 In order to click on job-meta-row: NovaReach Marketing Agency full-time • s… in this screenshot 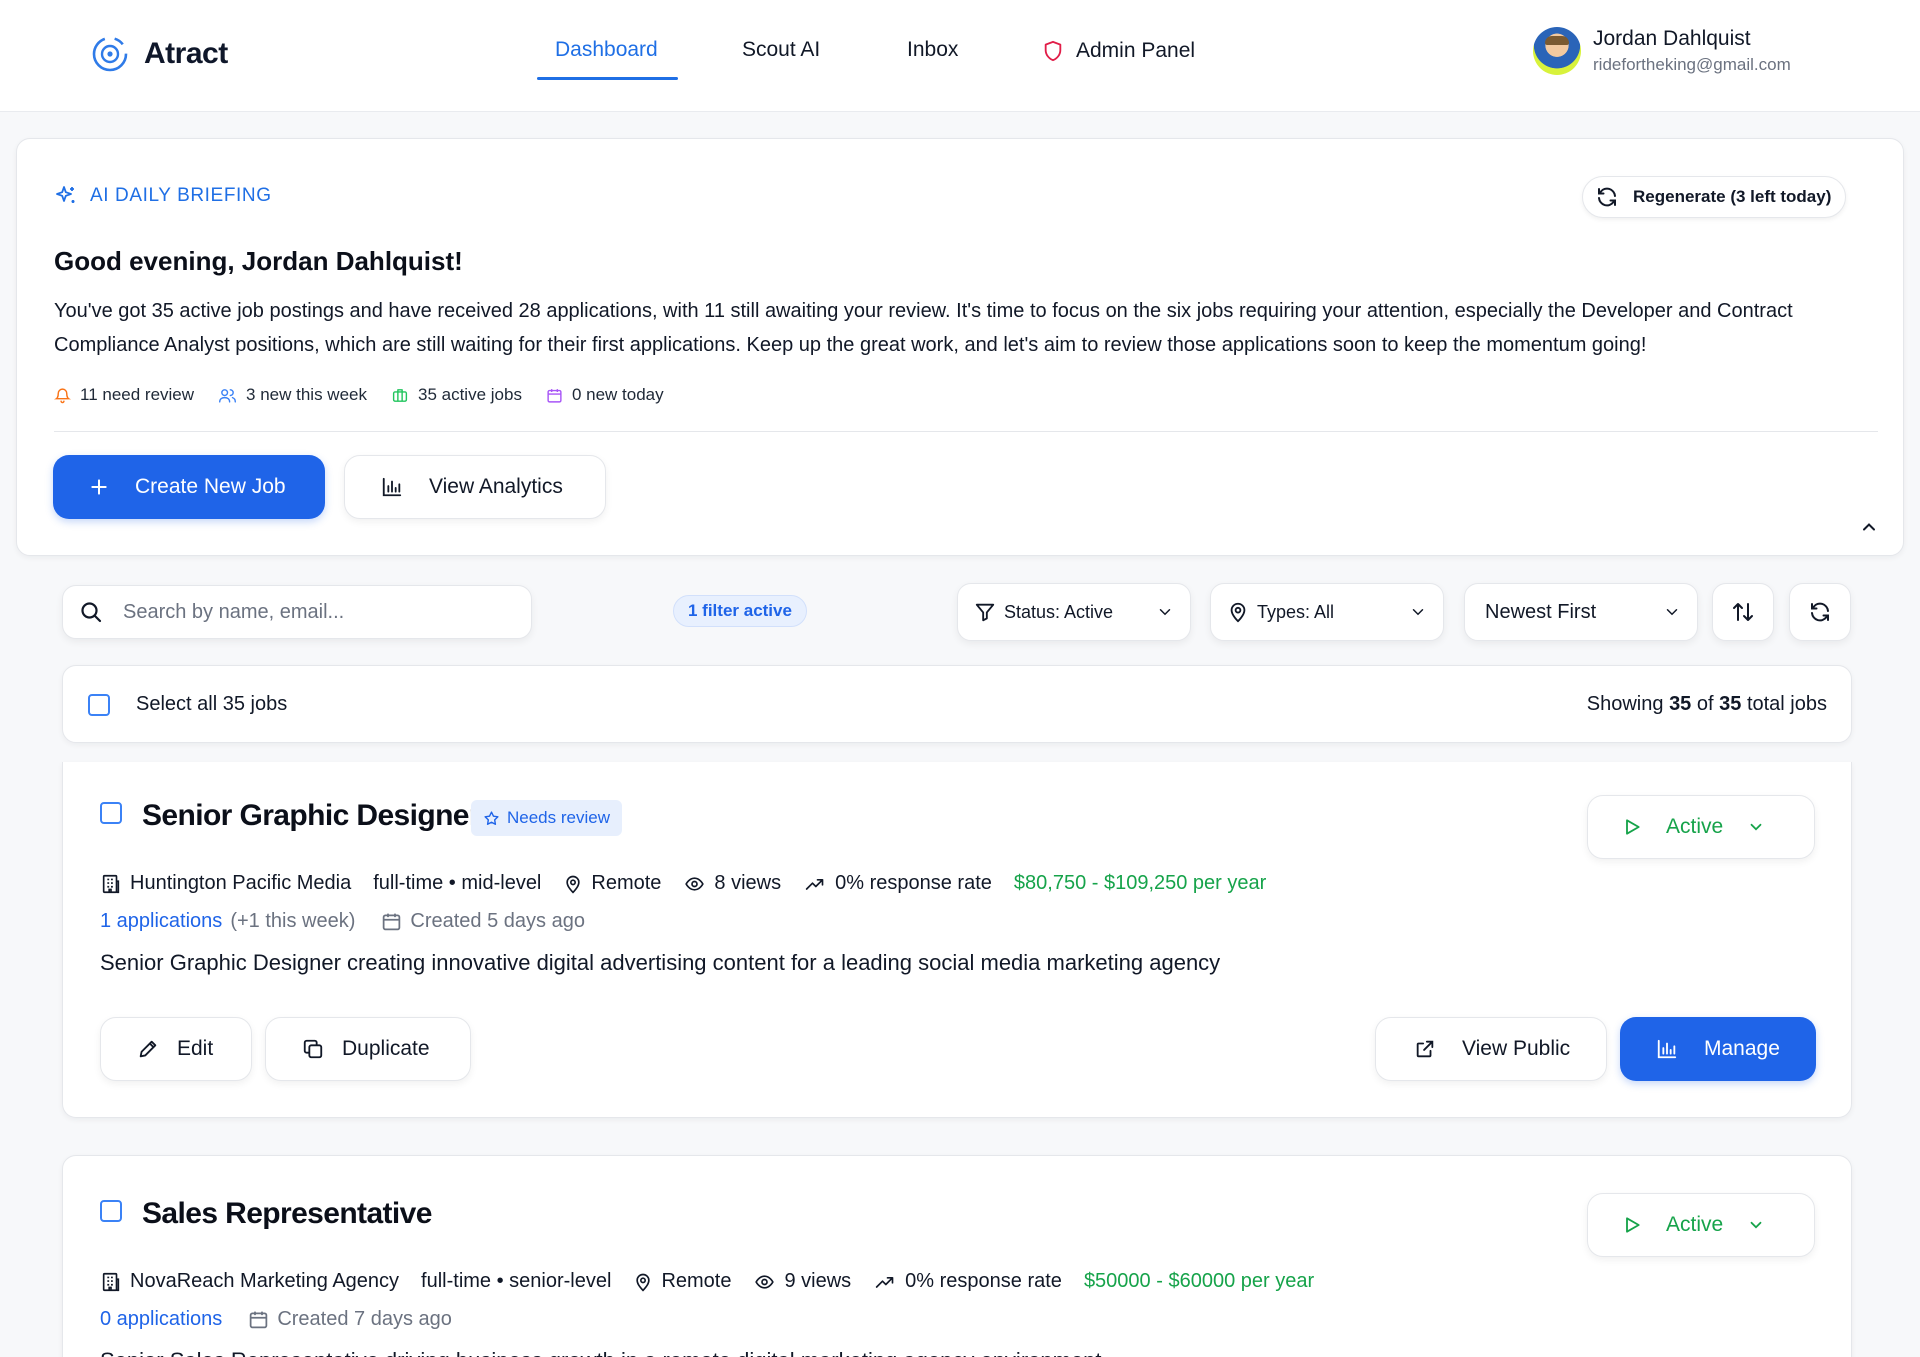, I will do `click(718, 1281)`.